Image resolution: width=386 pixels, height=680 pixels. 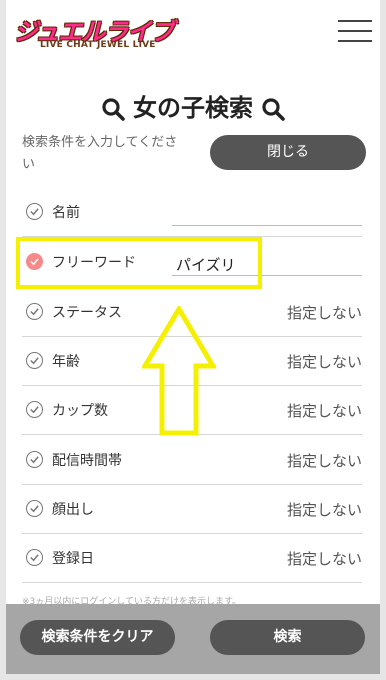 I want to click on filter-value-face: 指定しない, so click(x=324, y=509).